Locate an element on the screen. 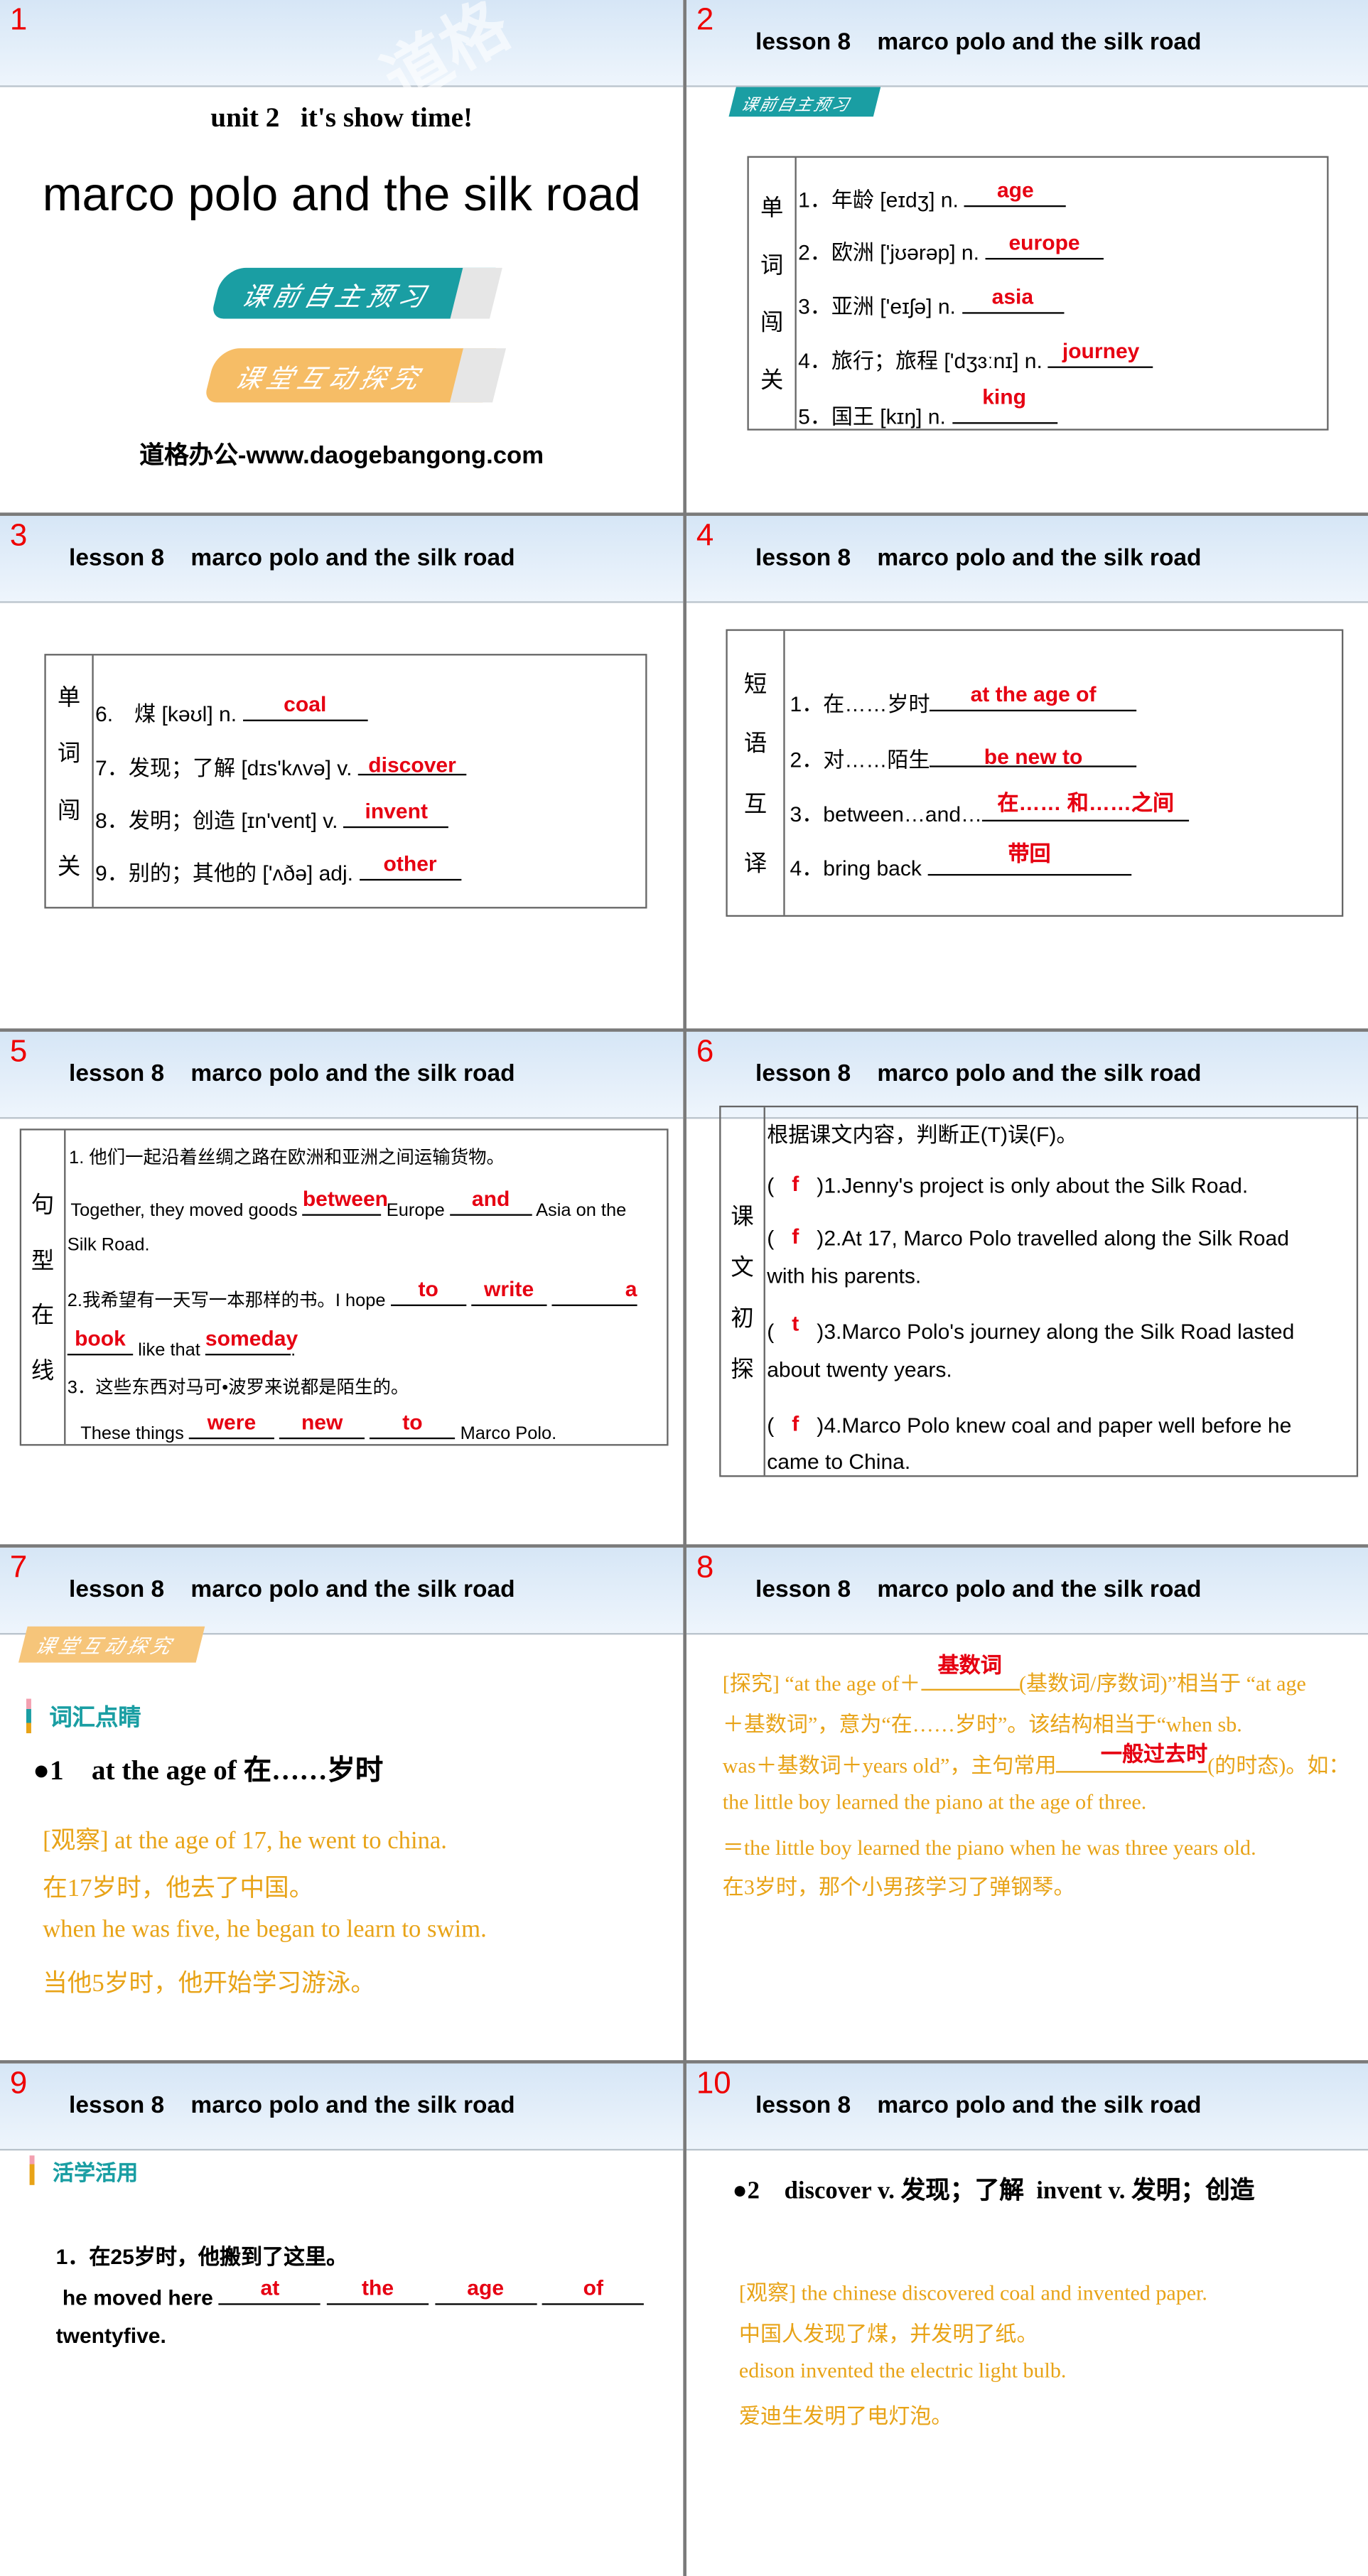 This screenshot has width=1368, height=2576. table-side-label: 短语互译 is located at coordinates (756, 772).